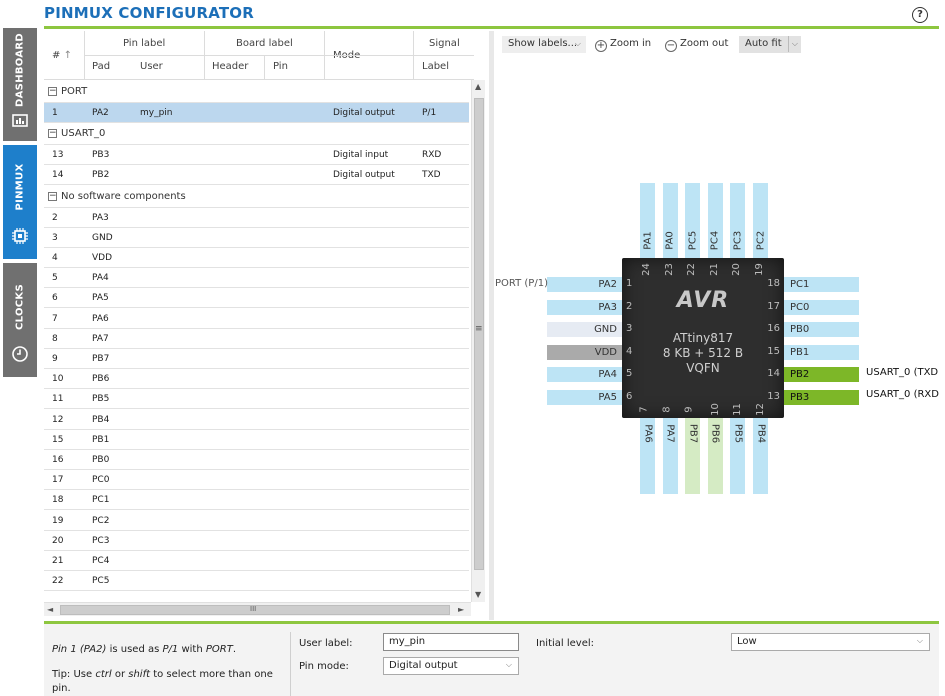 The height and width of the screenshot is (696, 945). What do you see at coordinates (821, 397) in the screenshot?
I see `pin-right: PB3` at bounding box center [821, 397].